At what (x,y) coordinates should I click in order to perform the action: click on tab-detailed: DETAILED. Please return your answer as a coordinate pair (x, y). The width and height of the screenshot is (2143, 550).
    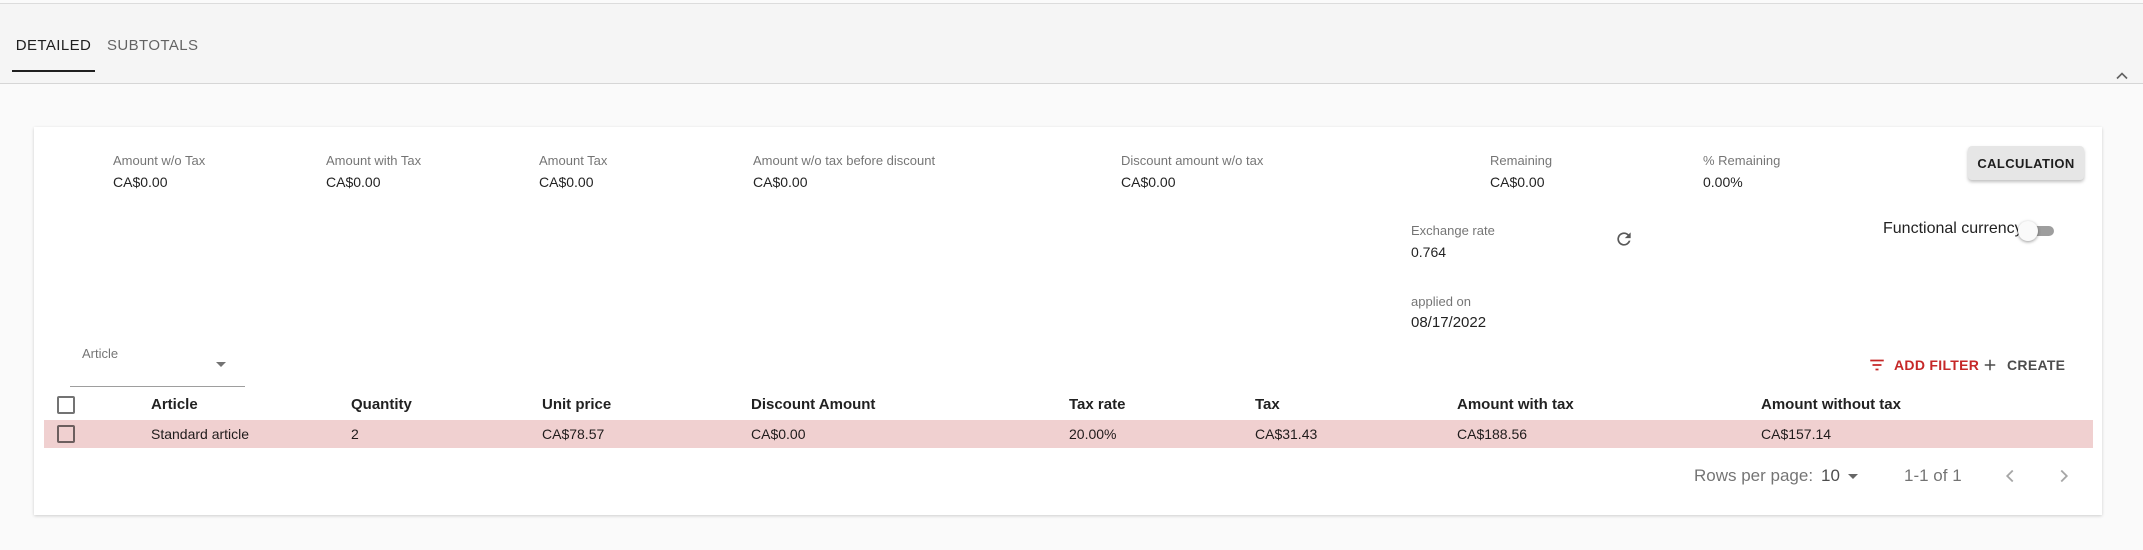
    Looking at the image, I should click on (53, 49).